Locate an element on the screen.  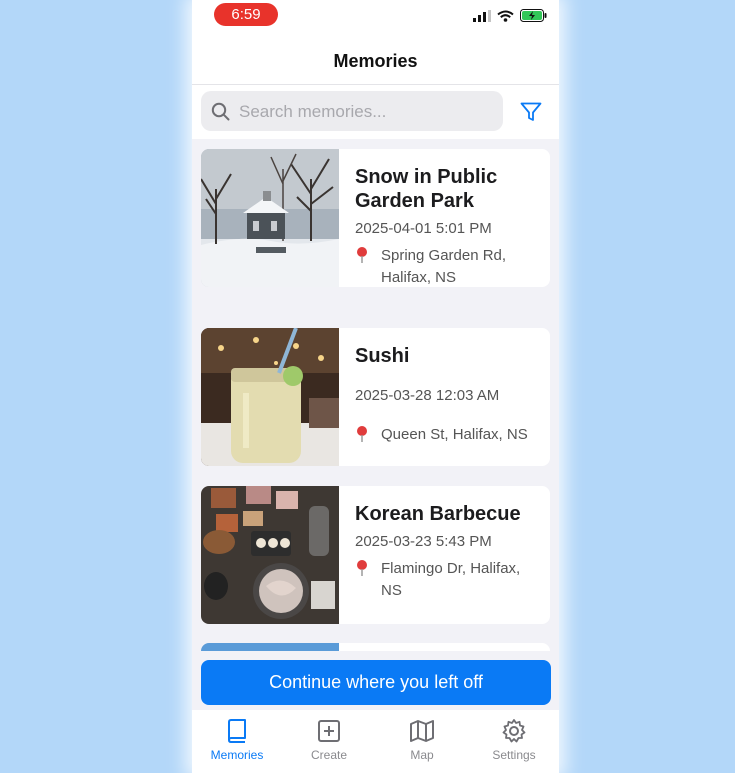
memory-thumbnail-sushi is located at coordinates (270, 397).